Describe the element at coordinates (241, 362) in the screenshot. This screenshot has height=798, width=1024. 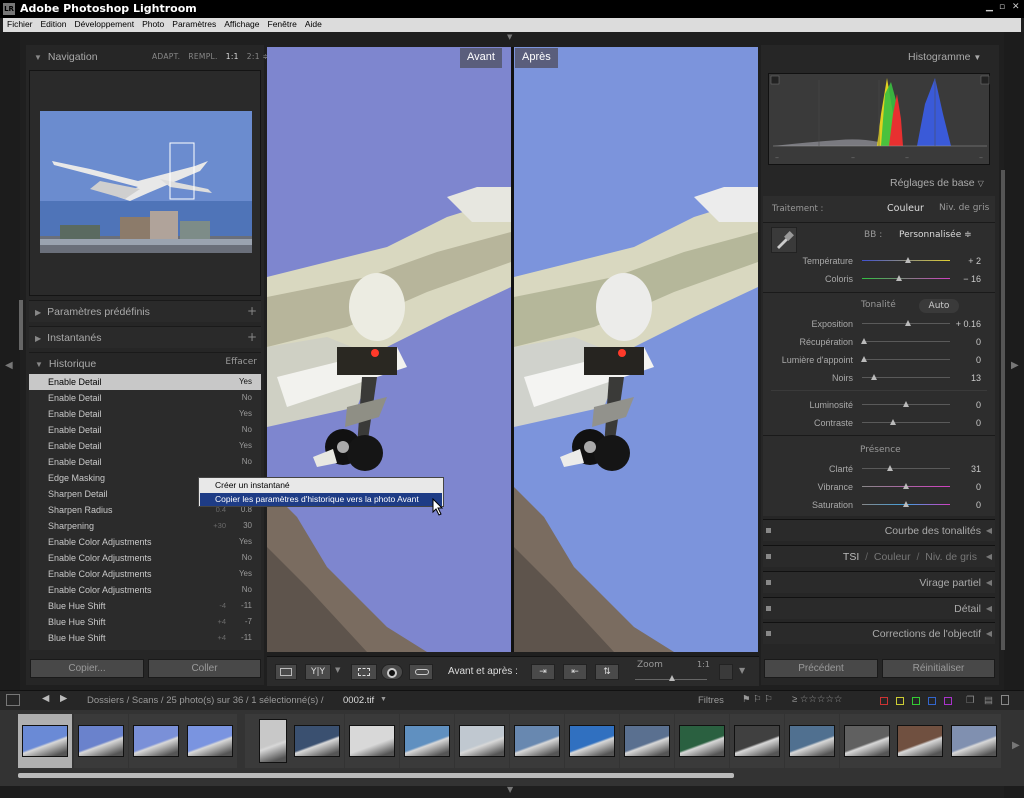
I see `history-clear-button: Effacer` at that location.